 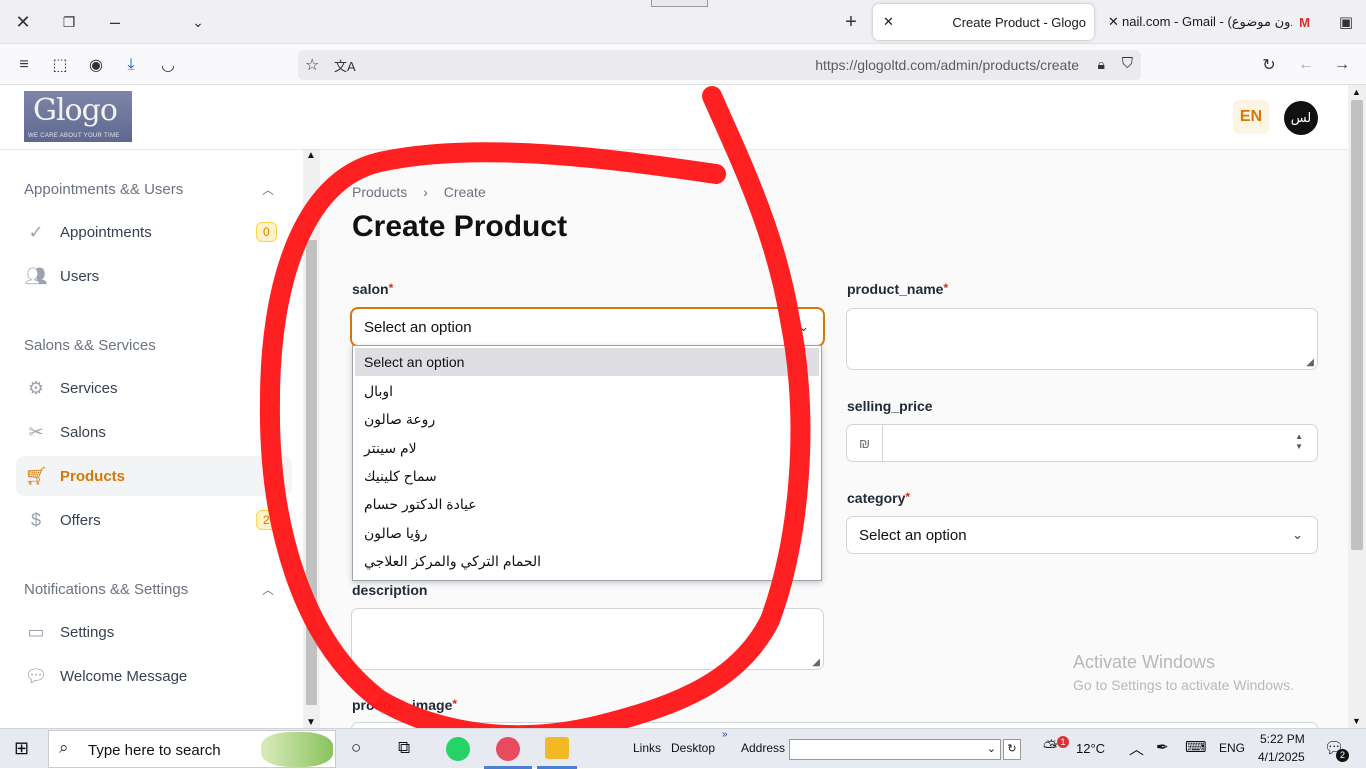 I want to click on chevron-double-icon: », so click(x=725, y=734).